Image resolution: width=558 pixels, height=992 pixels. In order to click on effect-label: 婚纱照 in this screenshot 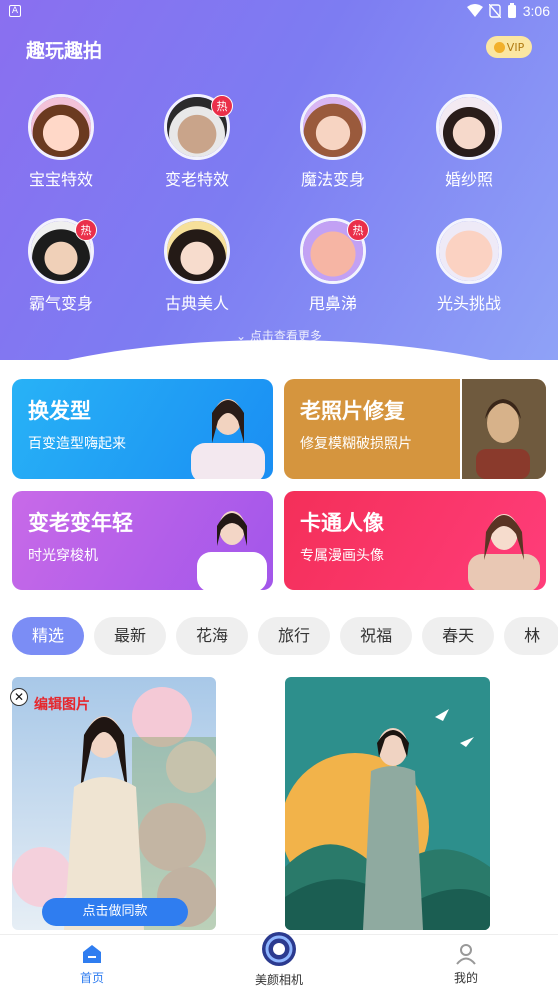, I will do `click(468, 179)`.